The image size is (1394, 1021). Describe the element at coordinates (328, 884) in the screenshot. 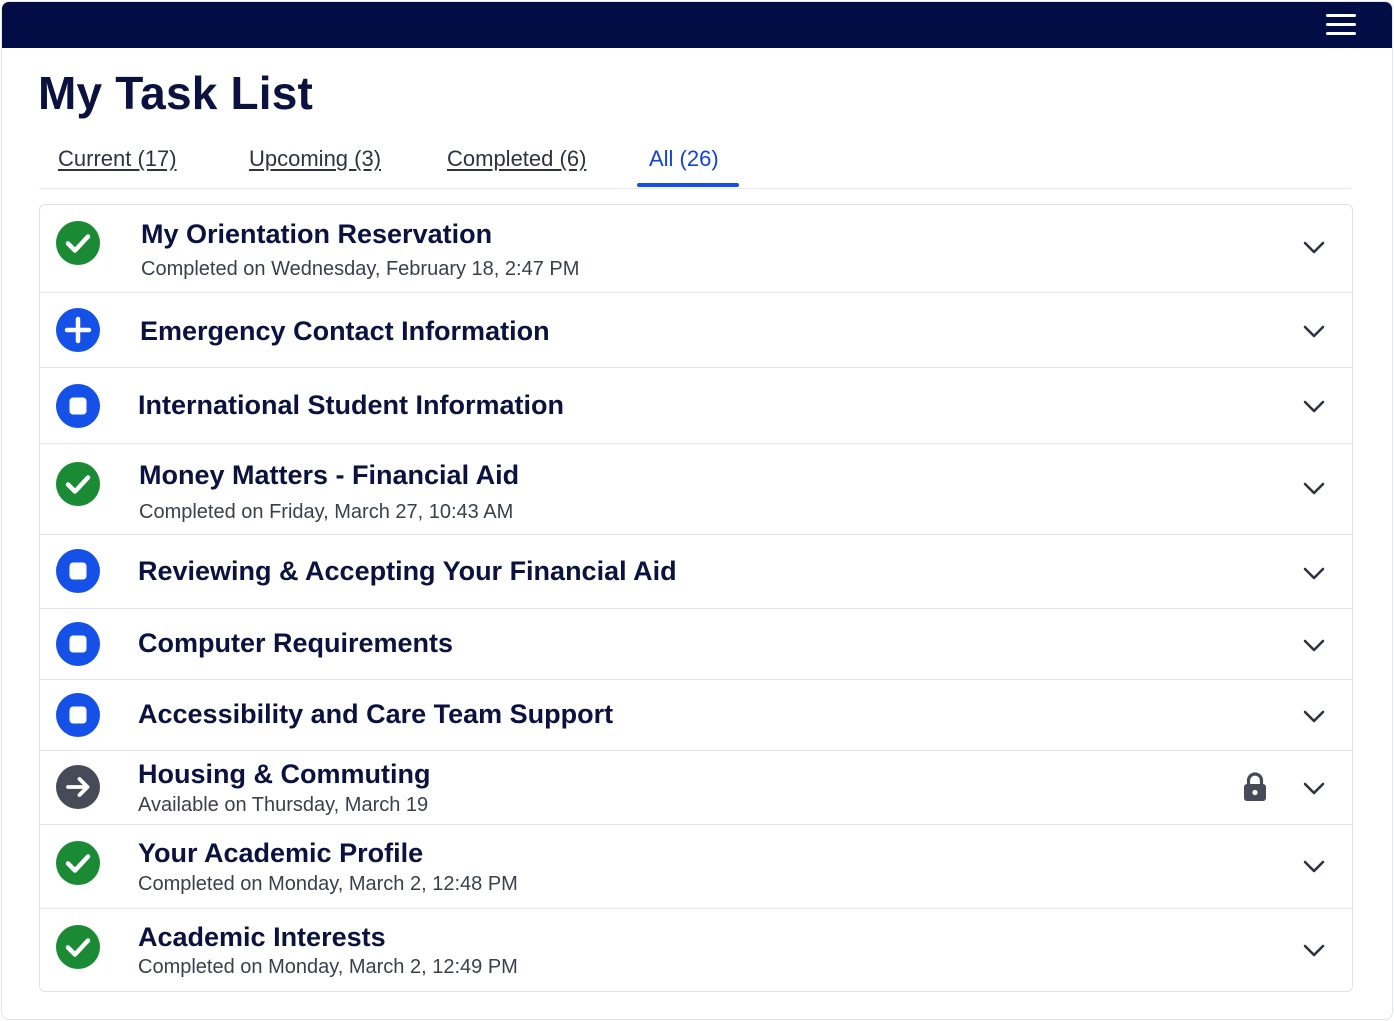

I see `task-status-text: Completed on Monday, March 2, 12:48 PM` at that location.